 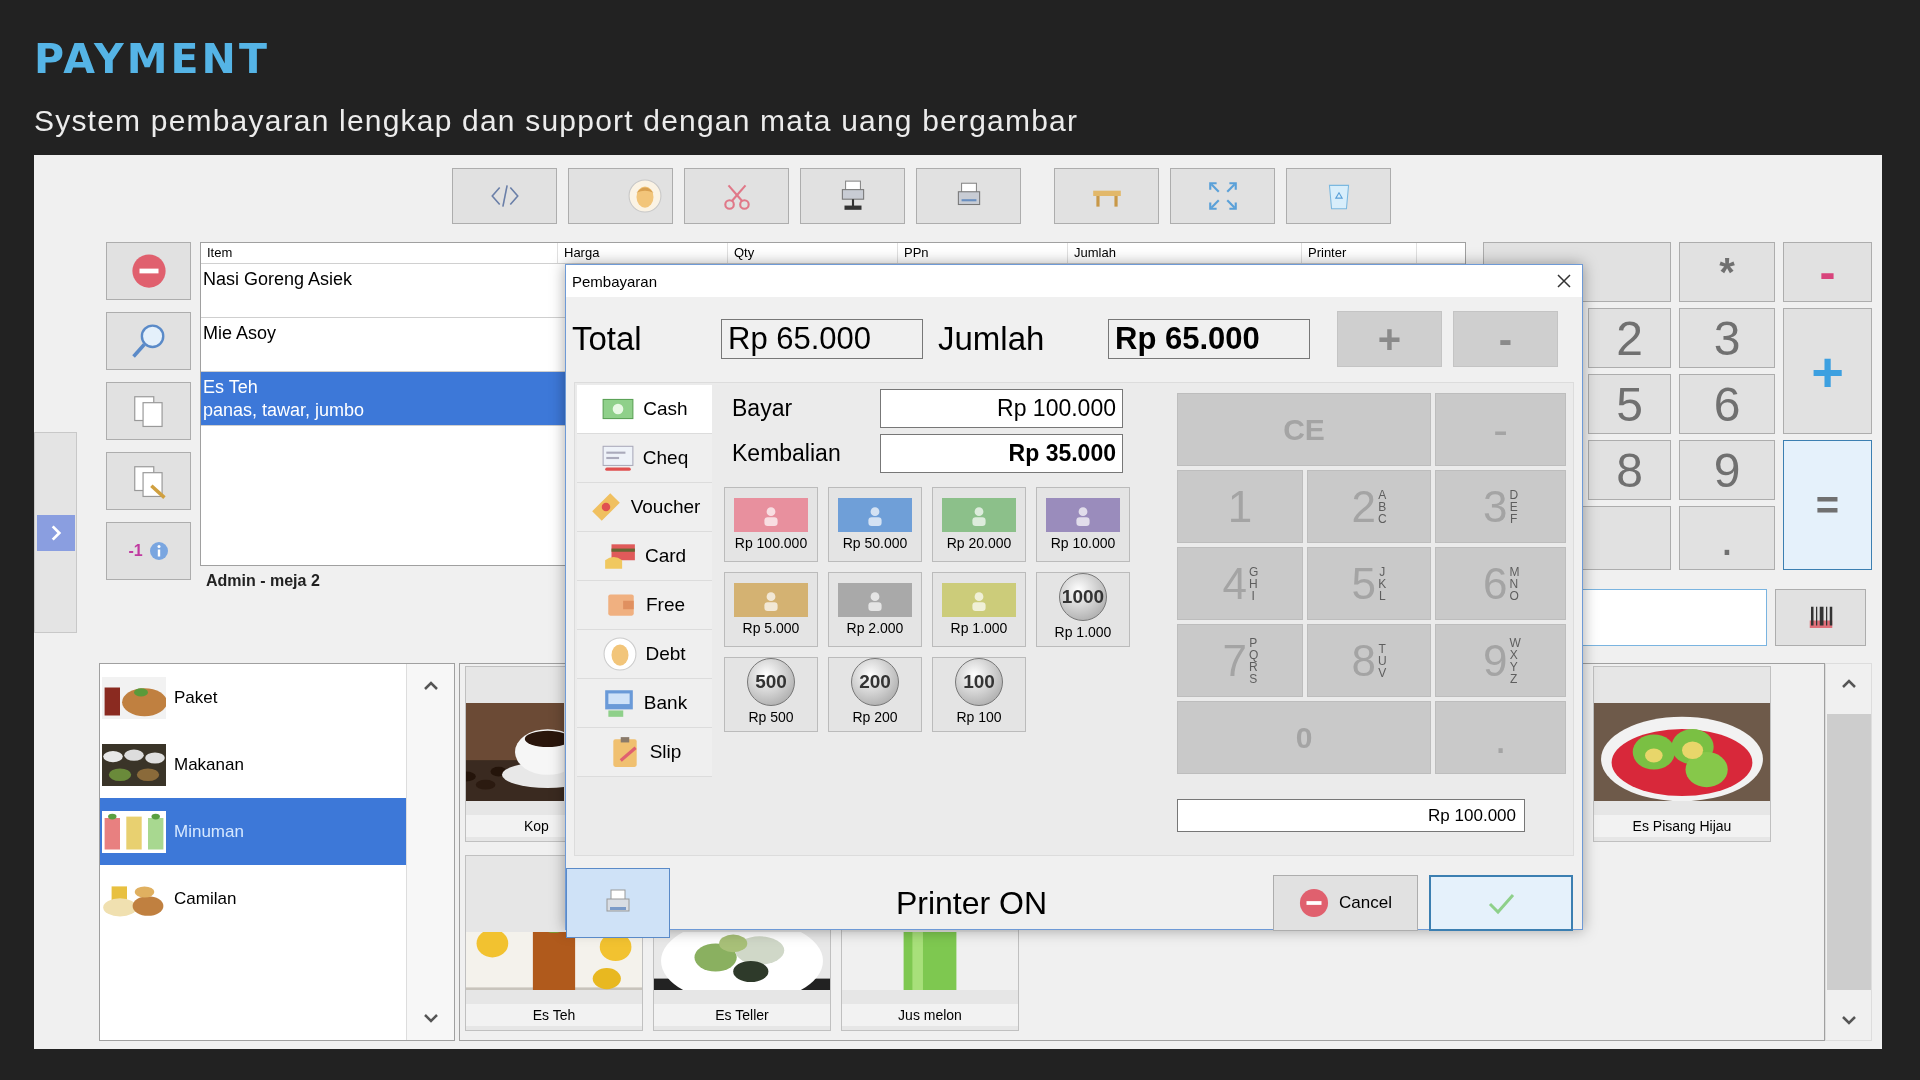 What do you see at coordinates (771, 682) in the screenshot?
I see `coin: 500` at bounding box center [771, 682].